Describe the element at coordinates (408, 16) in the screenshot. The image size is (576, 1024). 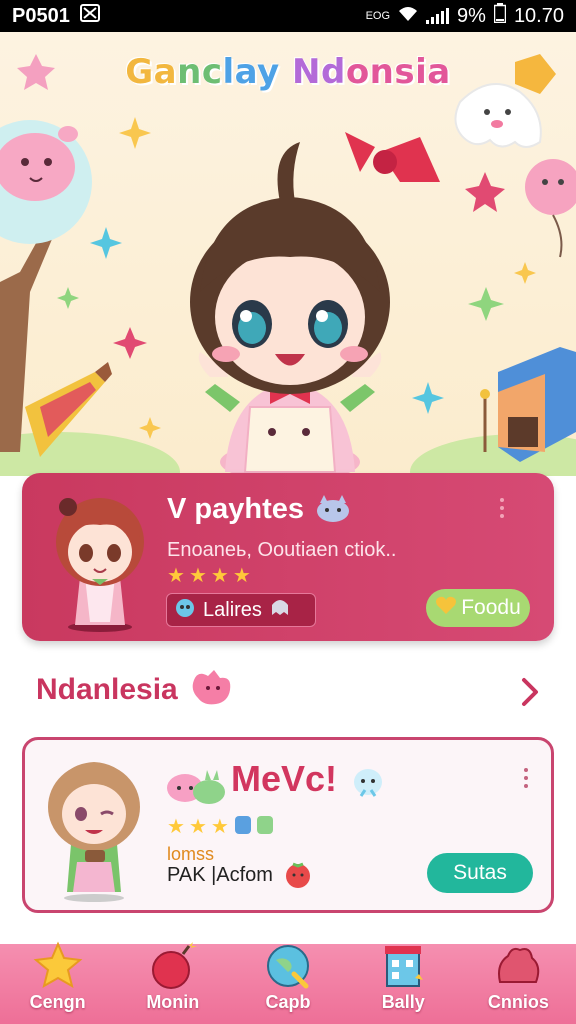
I see `wifi-icon` at that location.